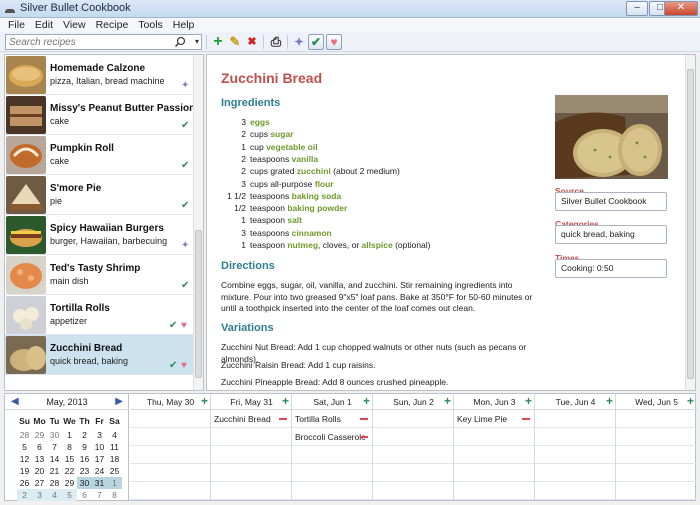  What do you see at coordinates (198, 304) in the screenshot?
I see `list-scrollbar-thumb` at bounding box center [198, 304].